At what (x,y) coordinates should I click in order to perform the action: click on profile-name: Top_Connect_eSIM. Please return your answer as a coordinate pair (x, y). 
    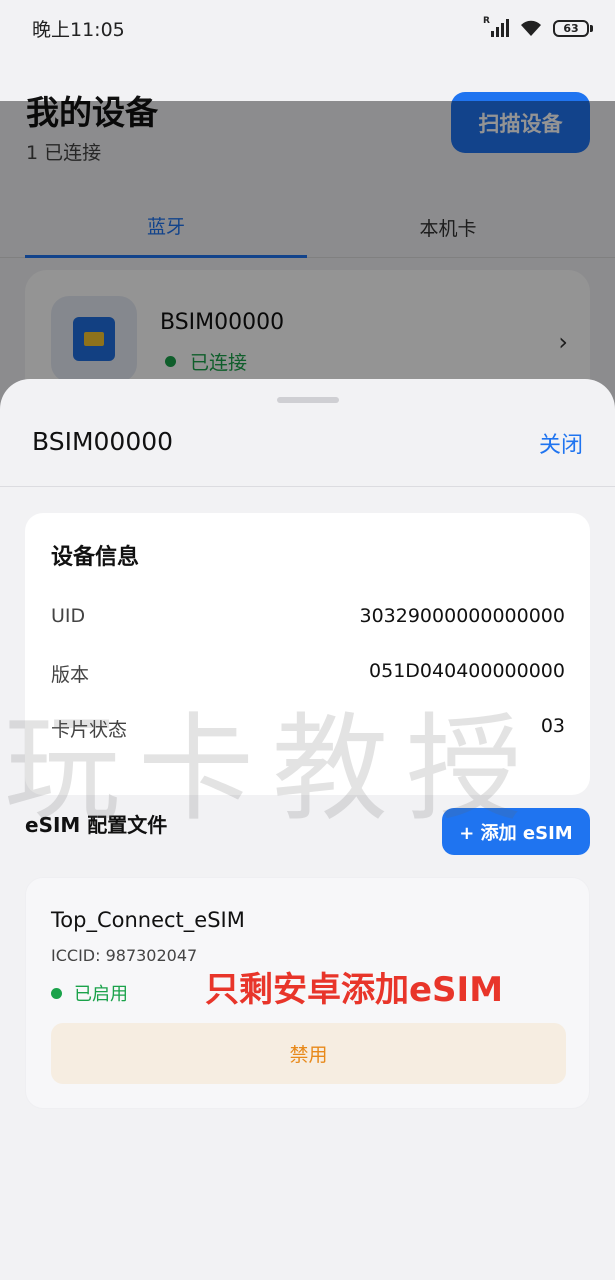
    Looking at the image, I should click on (148, 920).